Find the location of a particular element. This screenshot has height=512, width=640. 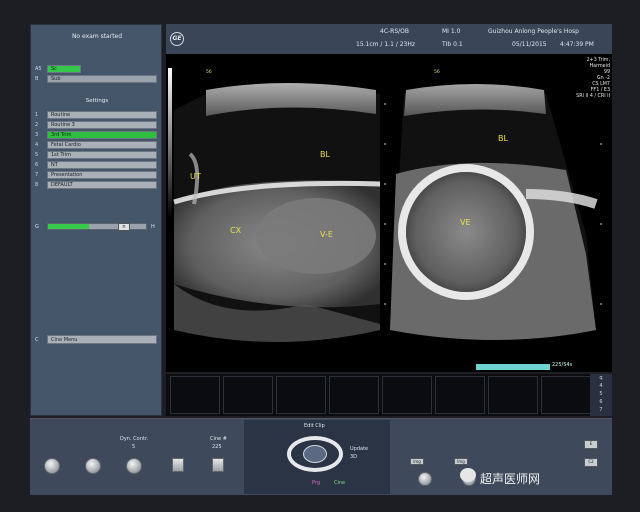

preset-row: 3 3rd Trim is located at coordinates (96, 135).